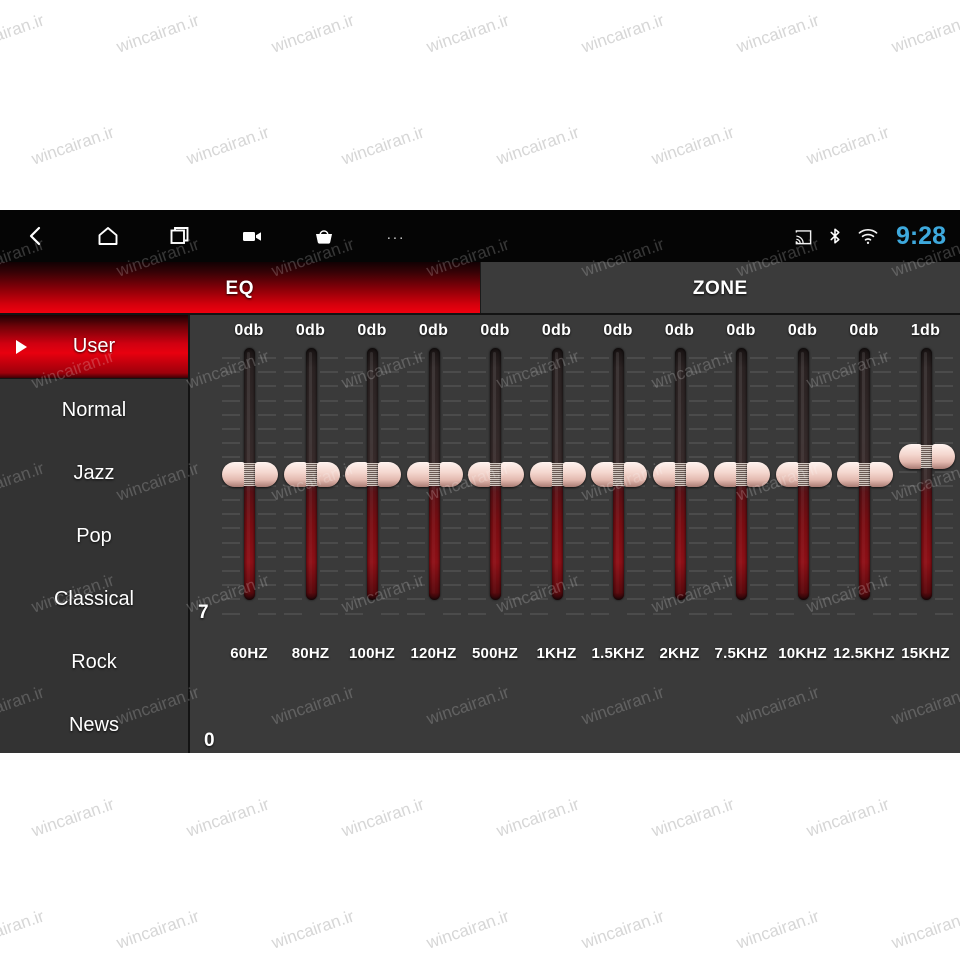 This screenshot has height=960, width=960. What do you see at coordinates (180, 236) in the screenshot?
I see `recents-icon` at bounding box center [180, 236].